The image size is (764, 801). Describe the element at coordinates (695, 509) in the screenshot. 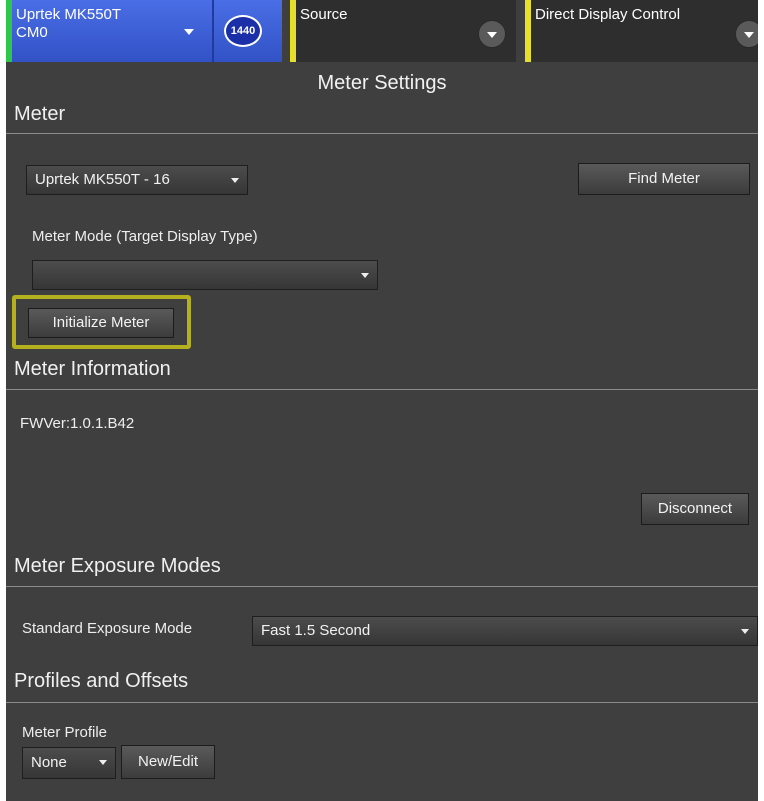

I see `disconnect-button: Disconnect` at that location.